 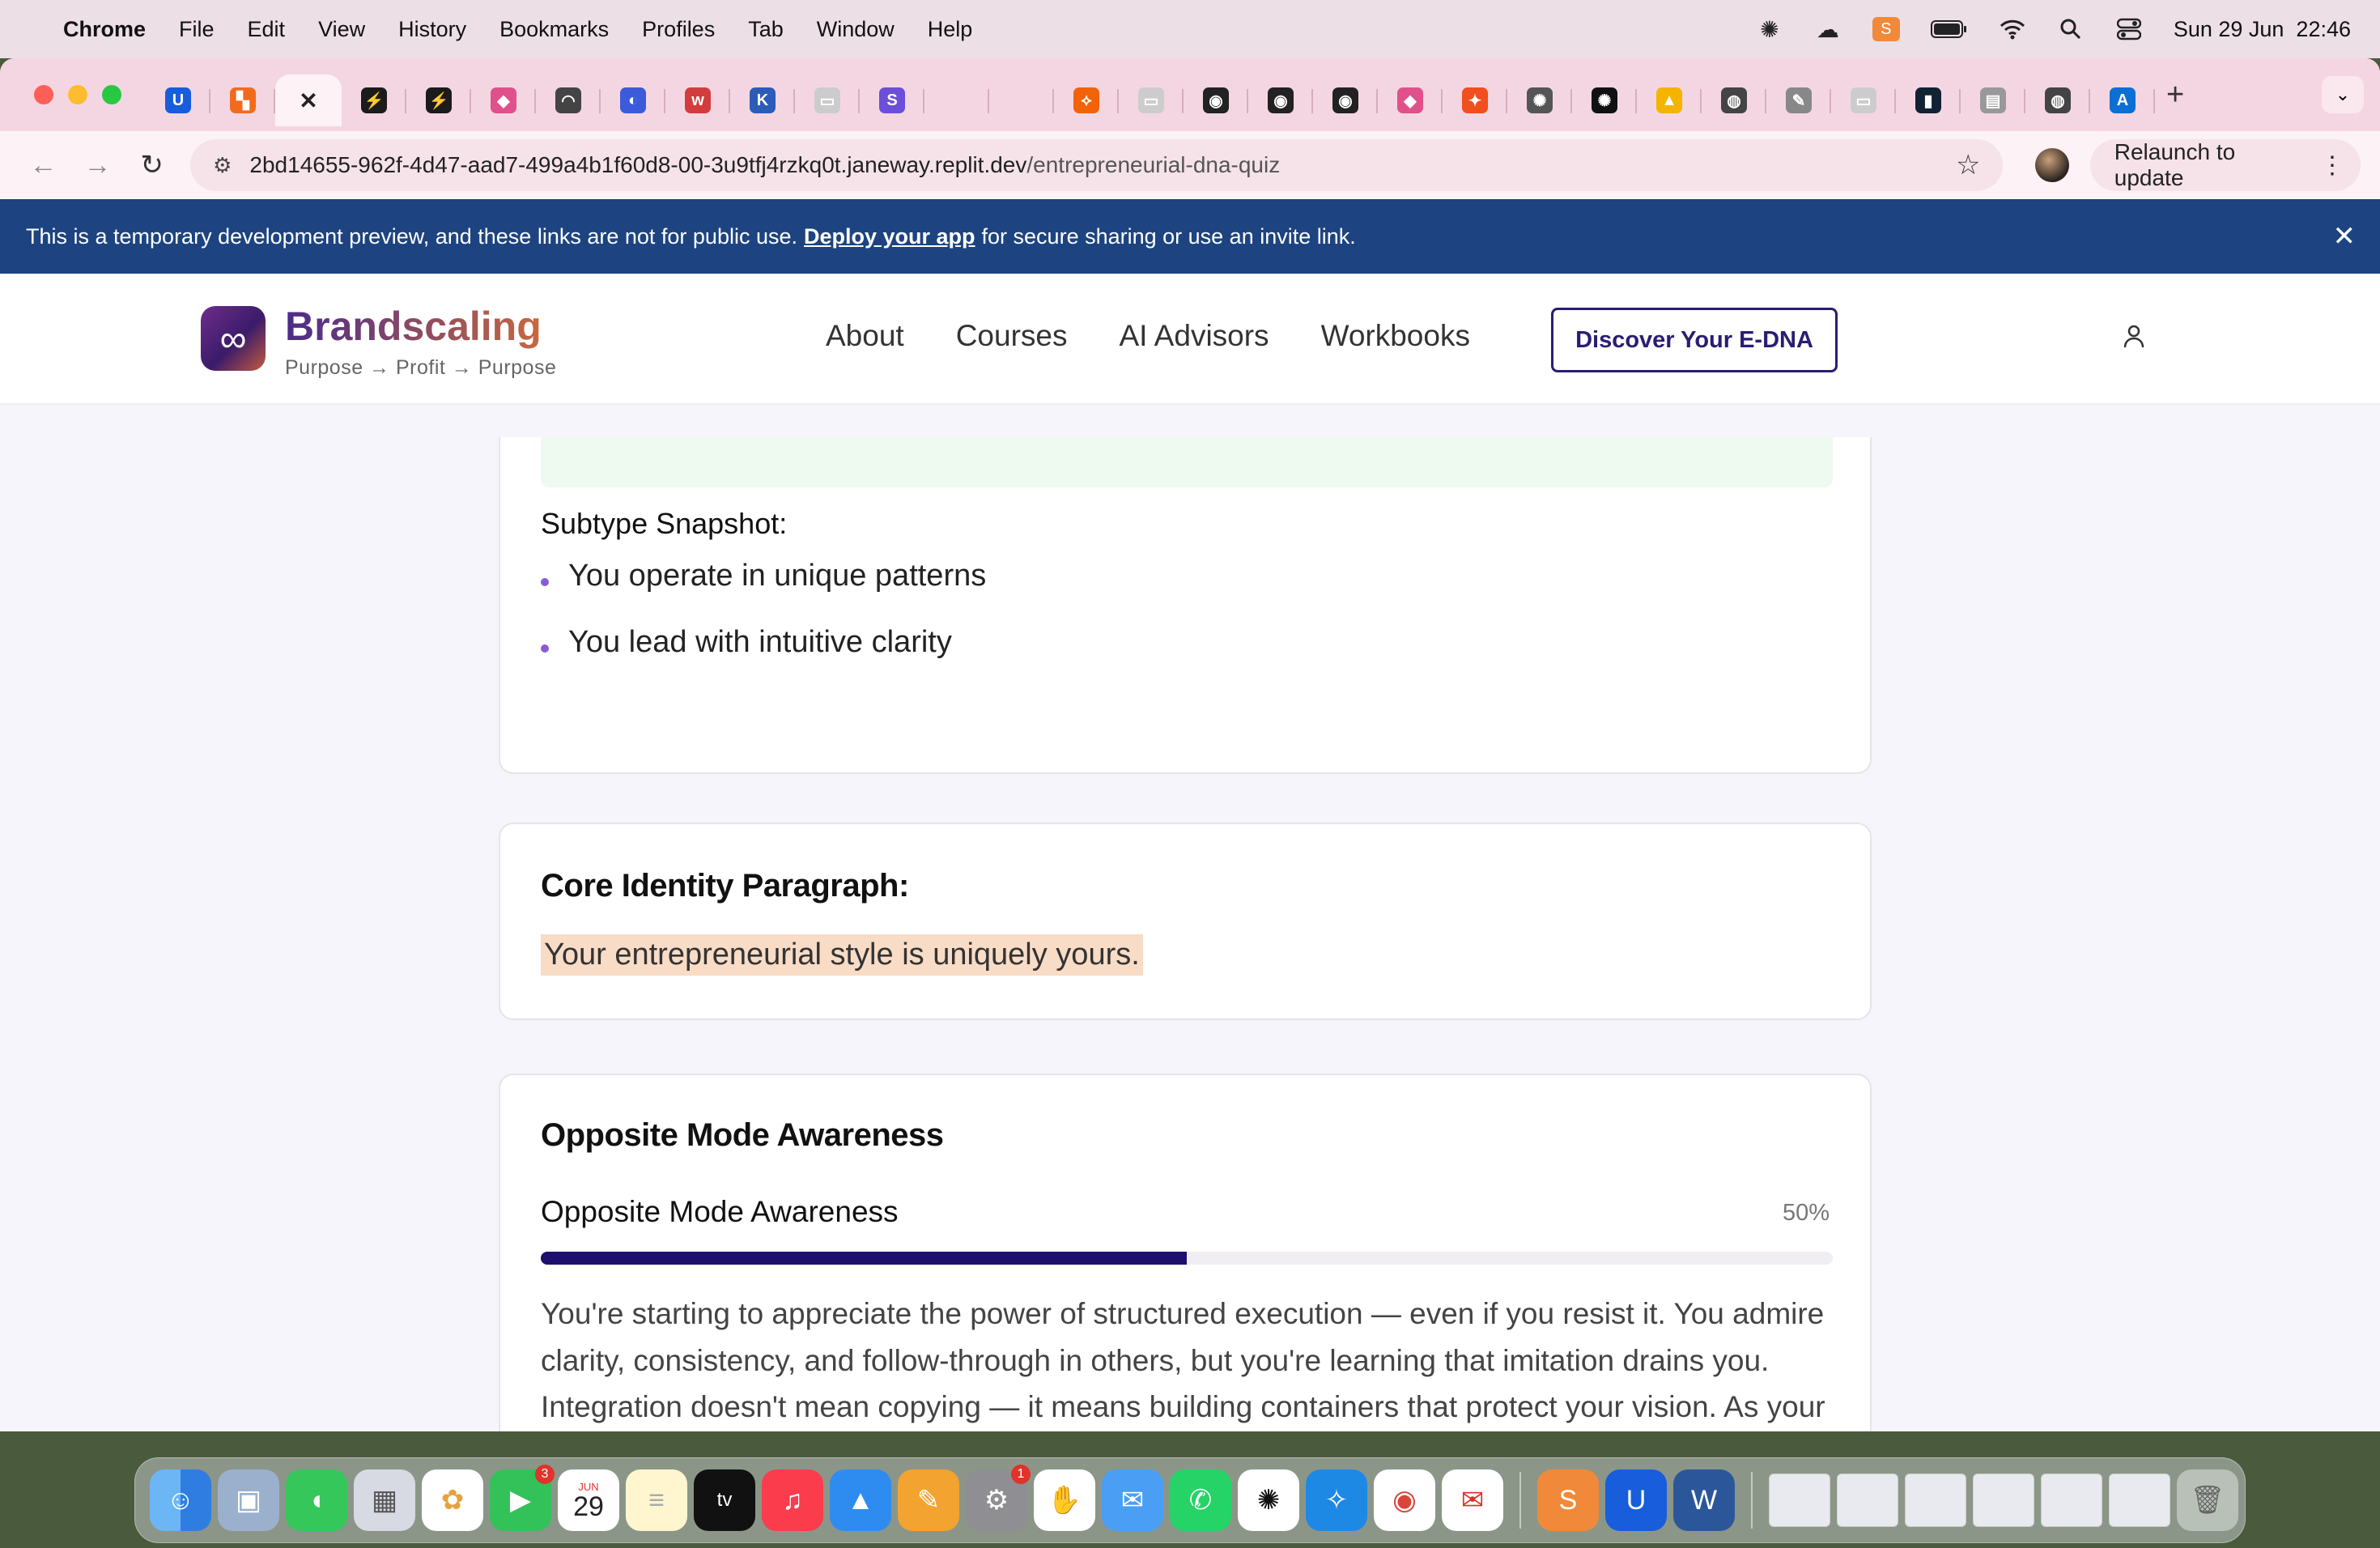 What do you see at coordinates (792, 1500) in the screenshot?
I see `music-icon: ♫` at bounding box center [792, 1500].